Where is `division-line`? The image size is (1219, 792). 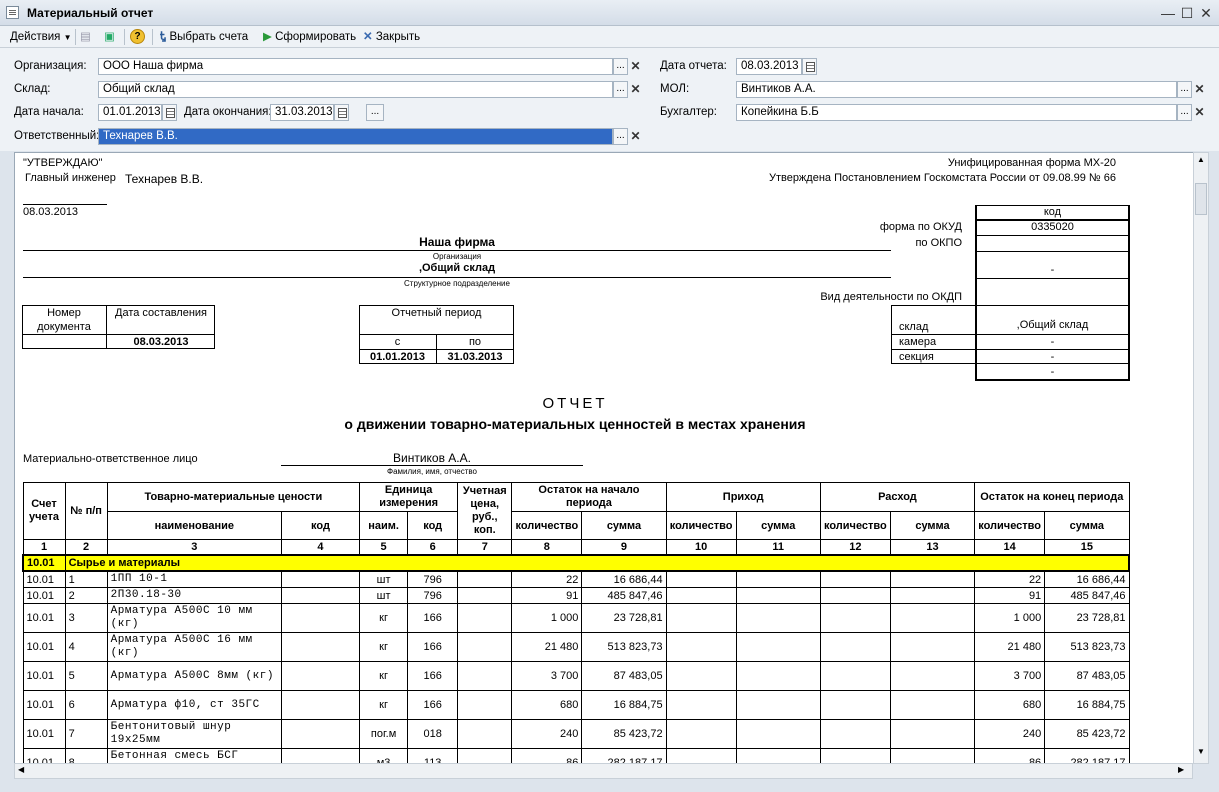 division-line is located at coordinates (457, 277).